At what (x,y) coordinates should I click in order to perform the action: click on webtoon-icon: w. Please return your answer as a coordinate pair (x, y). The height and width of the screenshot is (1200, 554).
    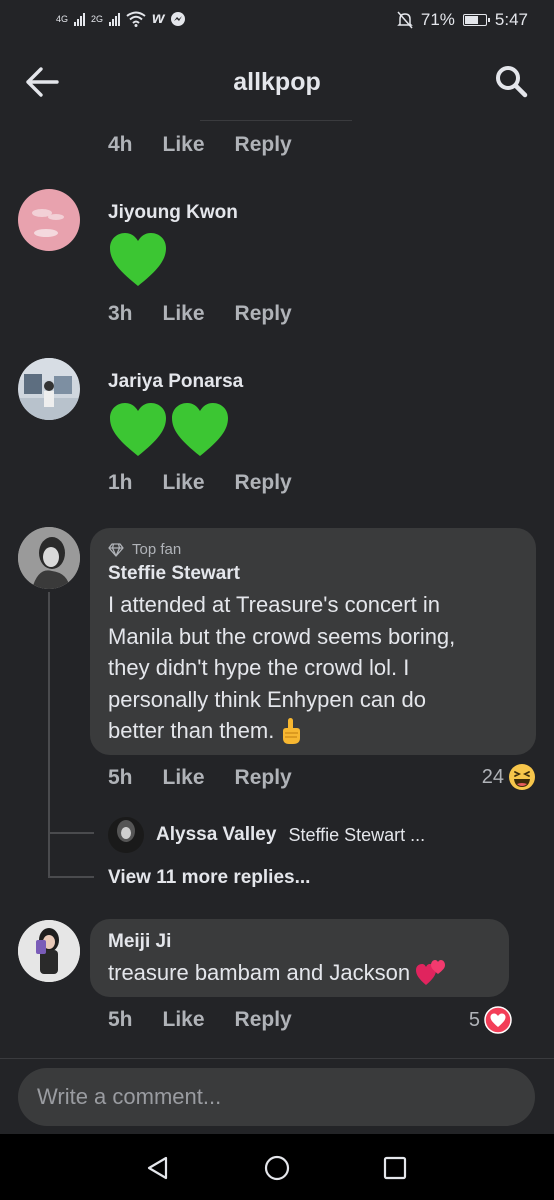
    Looking at the image, I should click on (158, 18).